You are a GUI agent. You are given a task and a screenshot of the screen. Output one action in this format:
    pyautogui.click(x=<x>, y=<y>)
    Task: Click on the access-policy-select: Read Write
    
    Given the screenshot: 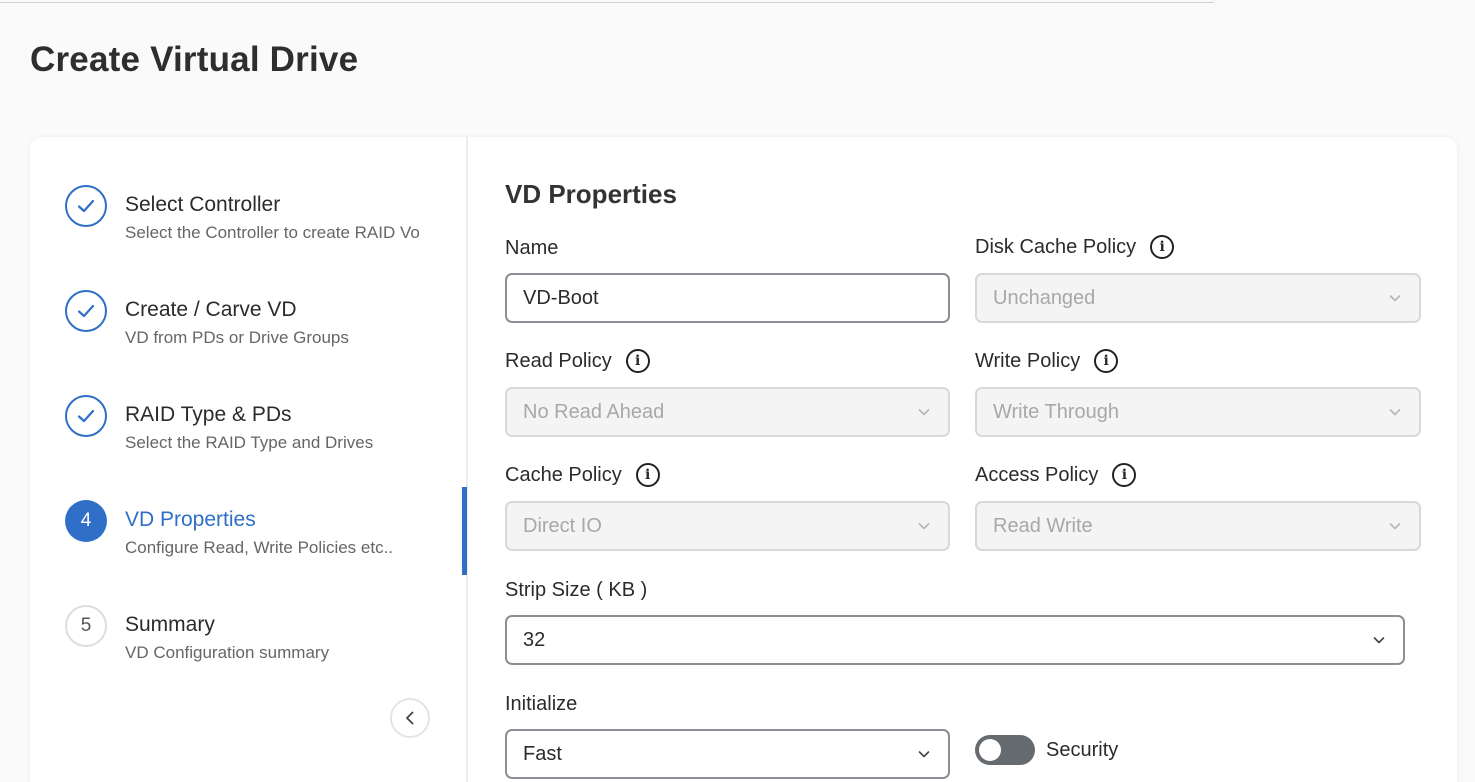 What is the action you would take?
    pyautogui.click(x=1198, y=526)
    